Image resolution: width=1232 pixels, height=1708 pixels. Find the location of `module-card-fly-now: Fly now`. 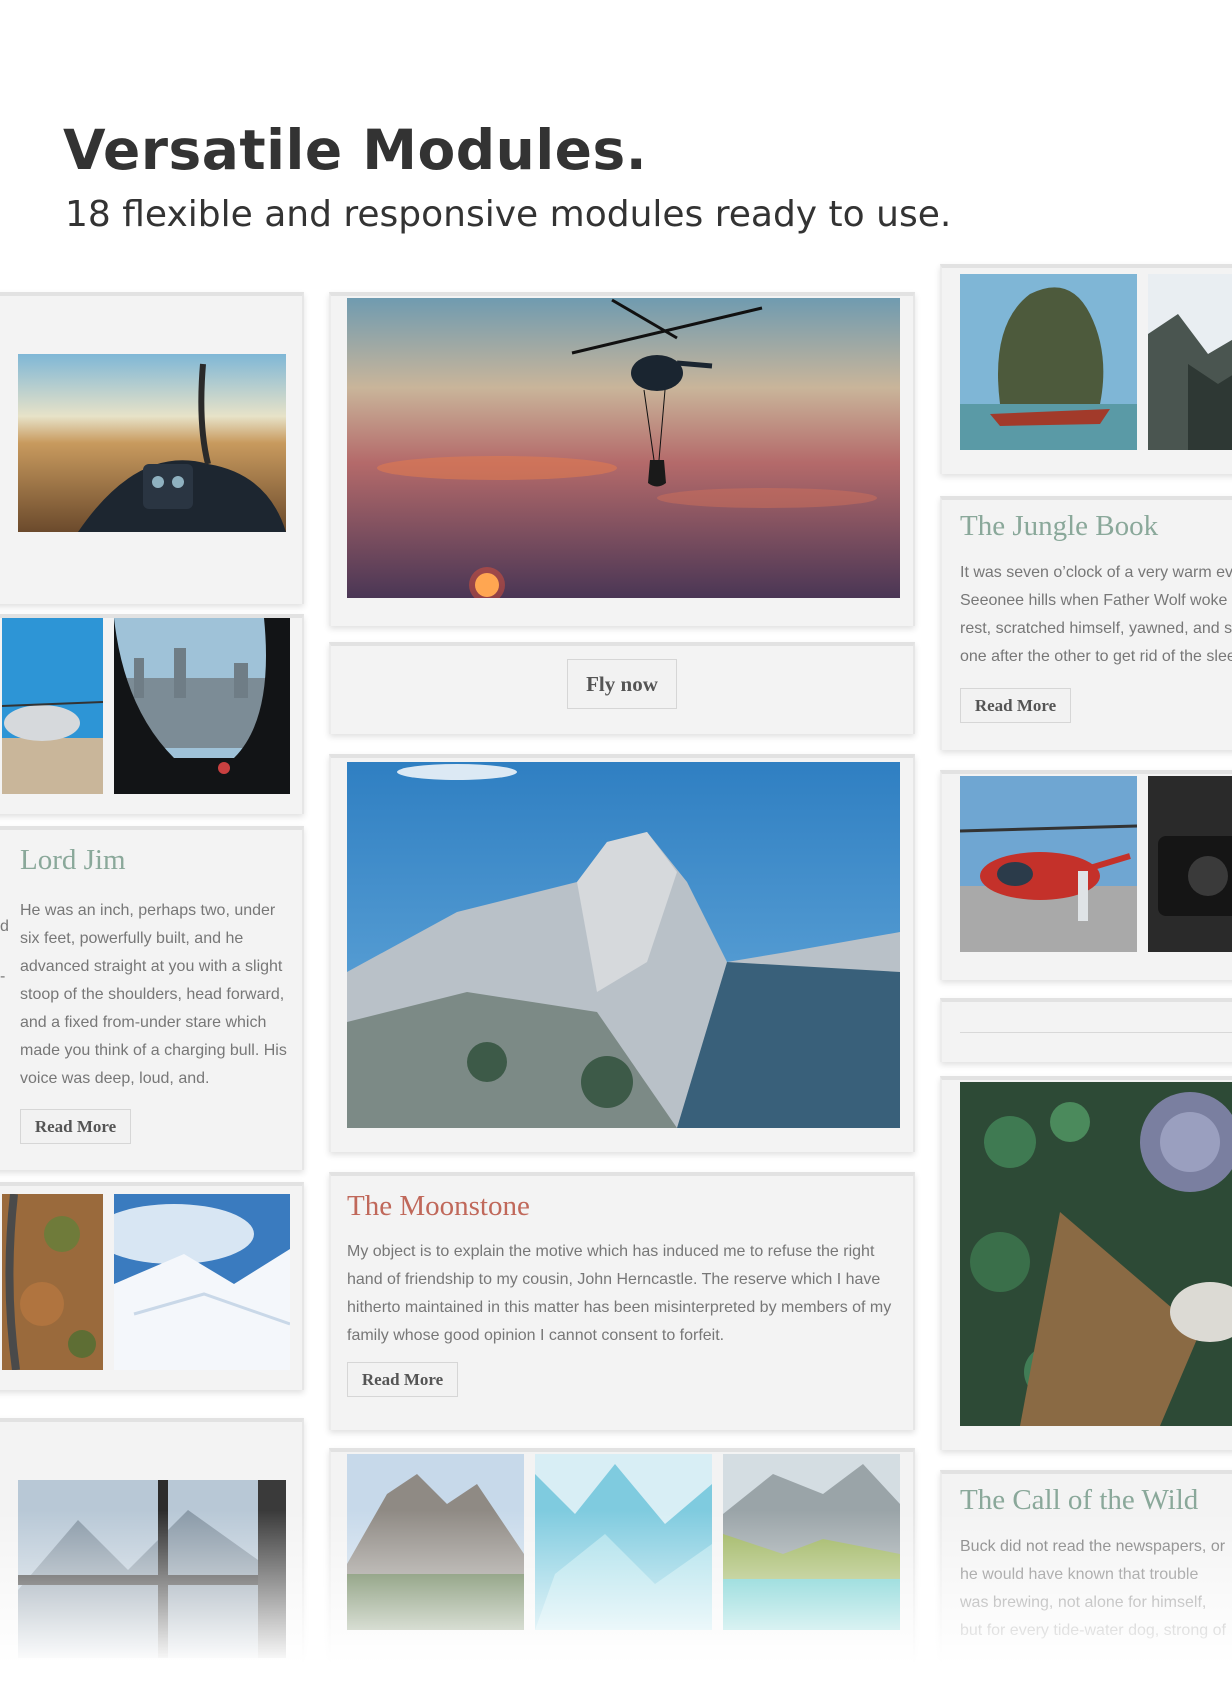

module-card-fly-now: Fly now is located at coordinates (622, 688).